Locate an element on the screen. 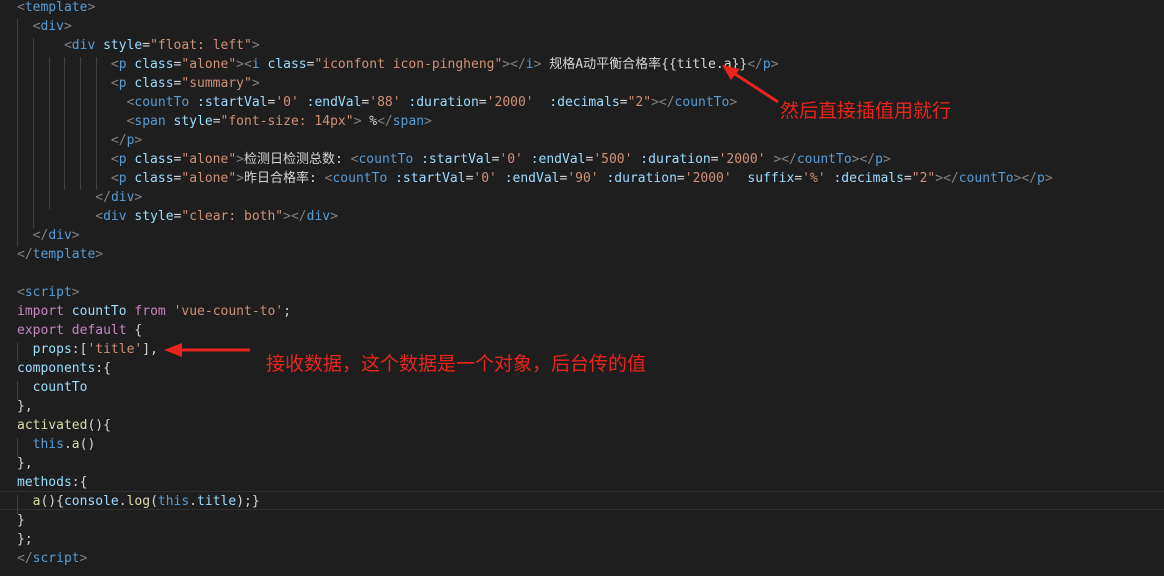  code-token: :duration is located at coordinates (675, 159).